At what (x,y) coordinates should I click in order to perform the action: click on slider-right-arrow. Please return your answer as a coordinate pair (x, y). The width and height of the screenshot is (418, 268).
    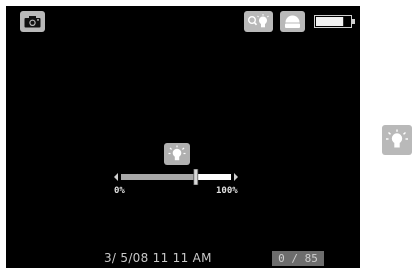
    Looking at the image, I should click on (236, 177).